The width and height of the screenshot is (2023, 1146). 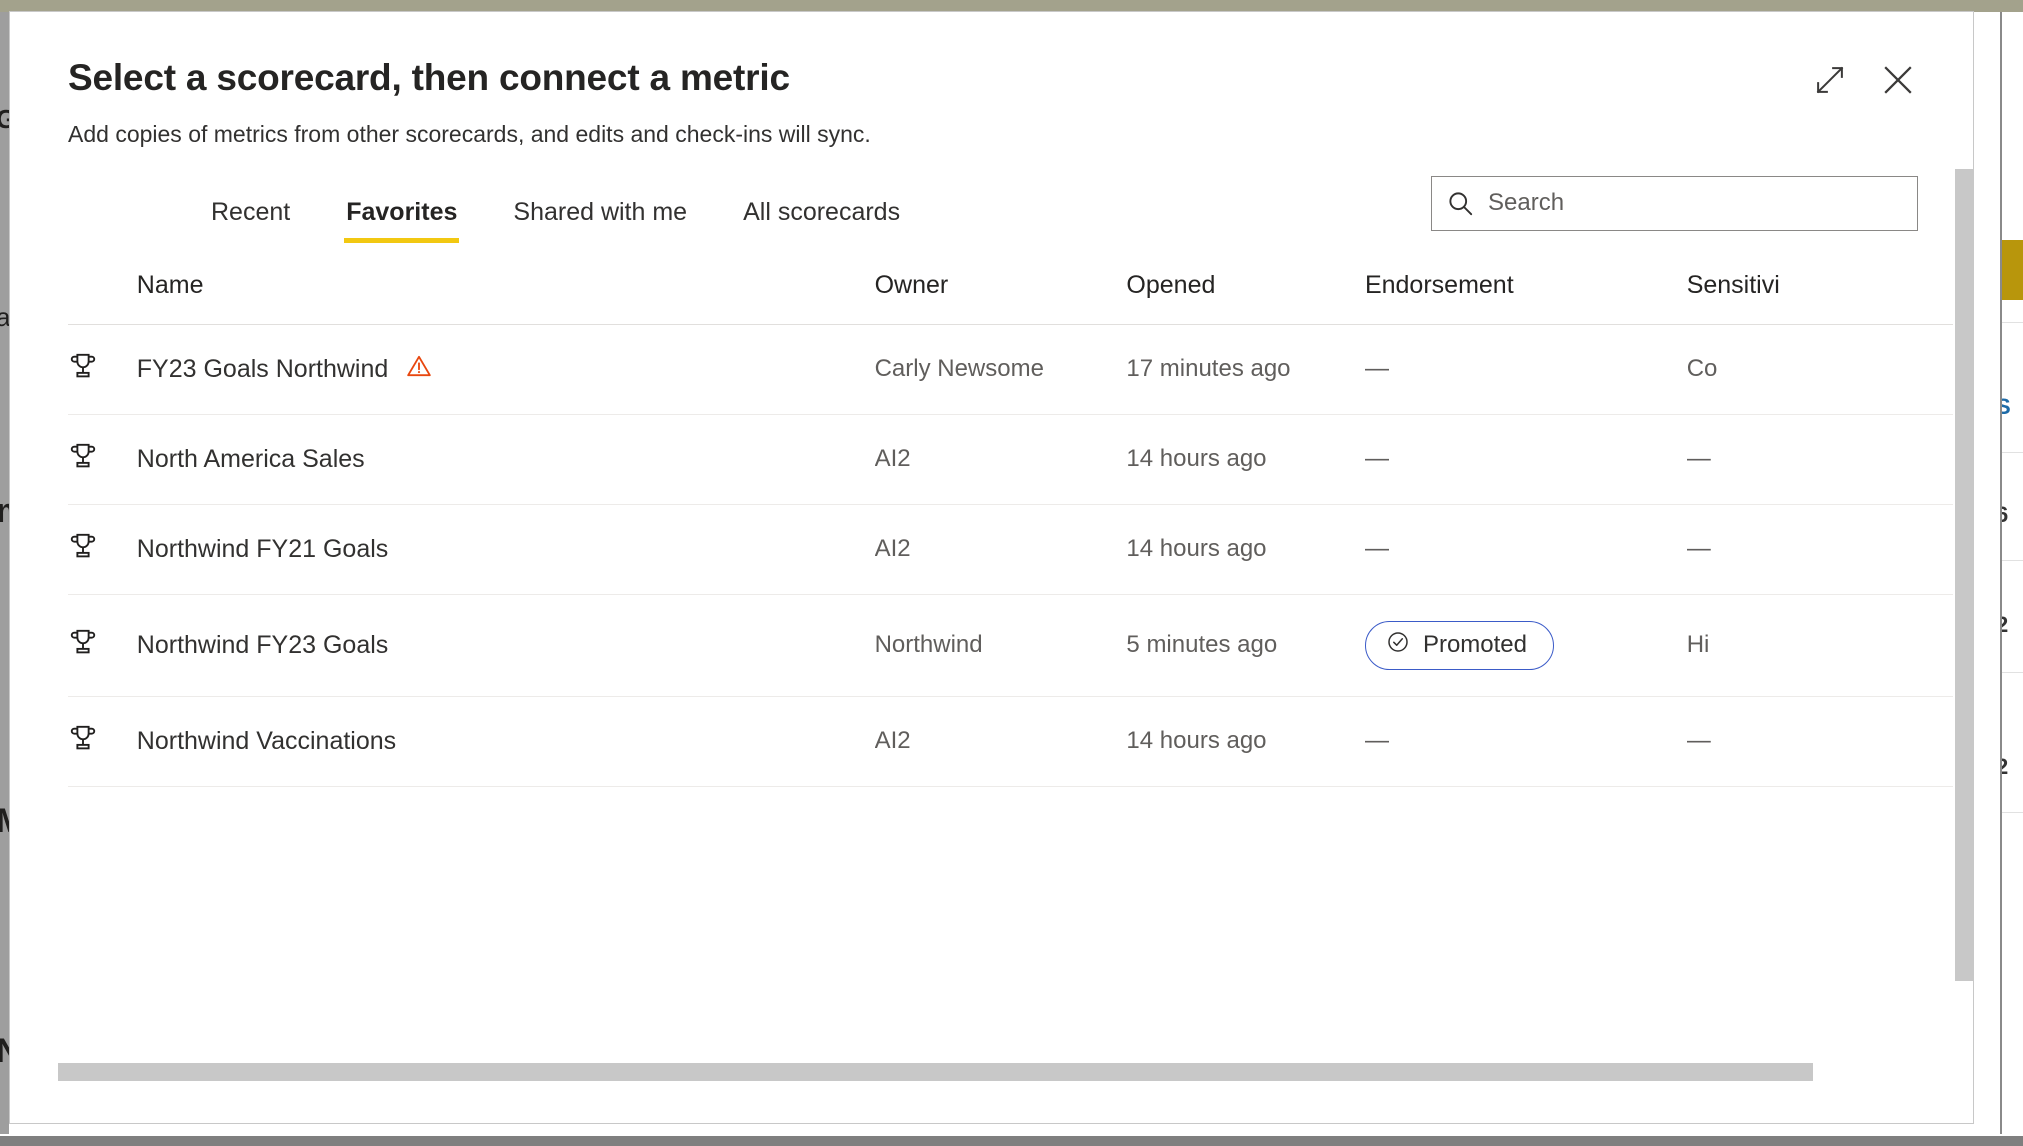 What do you see at coordinates (262, 644) in the screenshot?
I see `scorecard-name-text: Northwind FY23 Goals` at bounding box center [262, 644].